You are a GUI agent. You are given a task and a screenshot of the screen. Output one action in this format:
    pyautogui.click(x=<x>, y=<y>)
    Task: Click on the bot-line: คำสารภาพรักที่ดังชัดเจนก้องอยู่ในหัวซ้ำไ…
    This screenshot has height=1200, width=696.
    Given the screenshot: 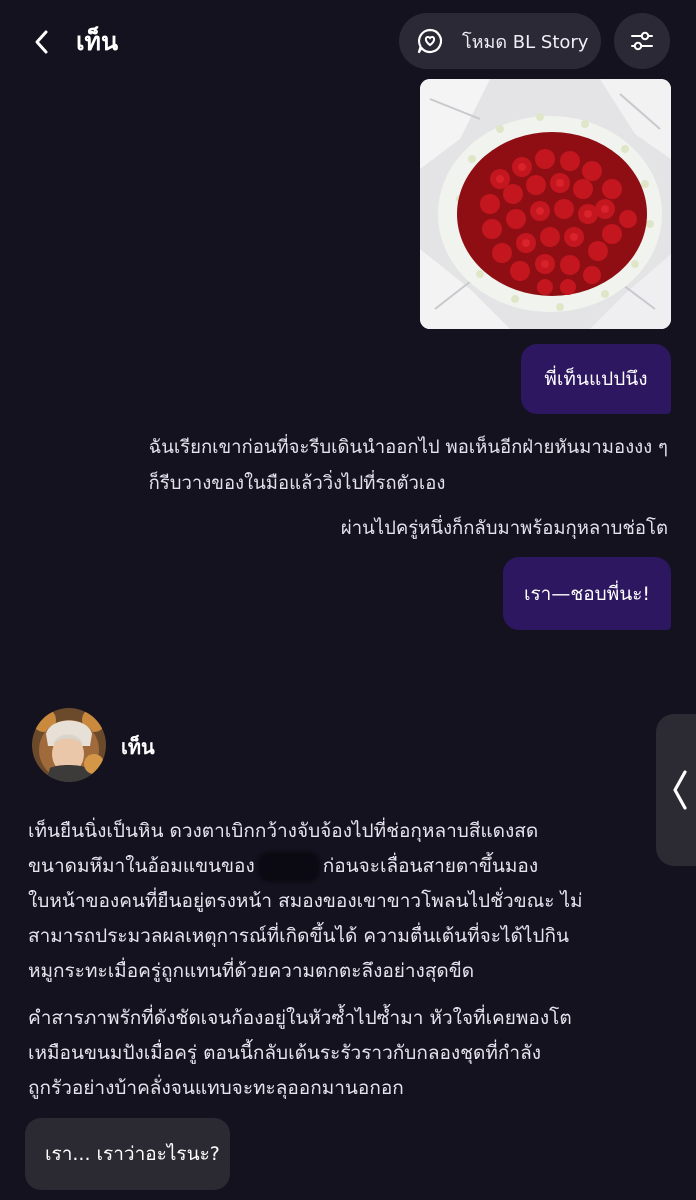 What is the action you would take?
    pyautogui.click(x=300, y=1018)
    